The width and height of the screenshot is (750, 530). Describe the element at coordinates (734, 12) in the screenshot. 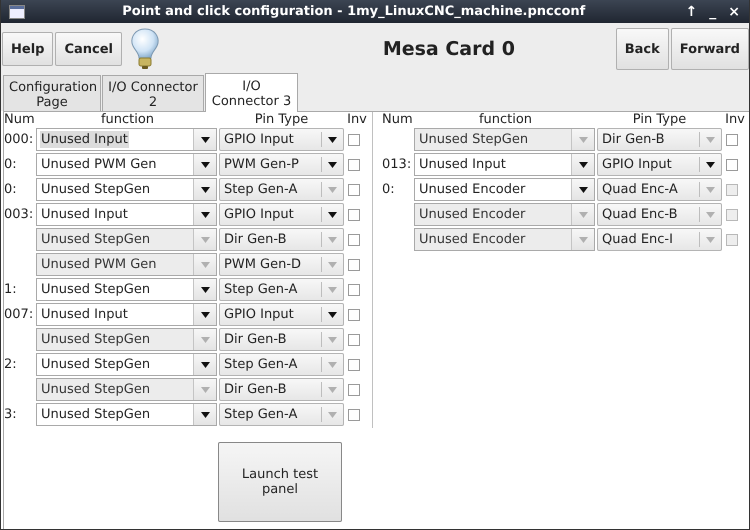

I see `close-button: ×` at that location.